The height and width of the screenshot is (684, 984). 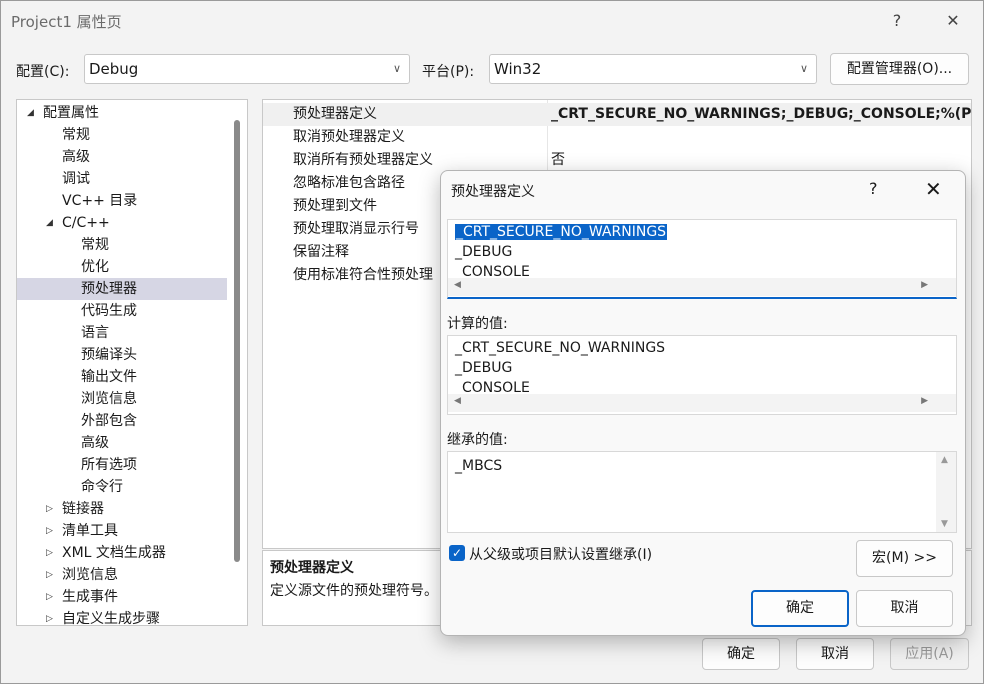 I want to click on config-value: Debug, so click(x=114, y=69).